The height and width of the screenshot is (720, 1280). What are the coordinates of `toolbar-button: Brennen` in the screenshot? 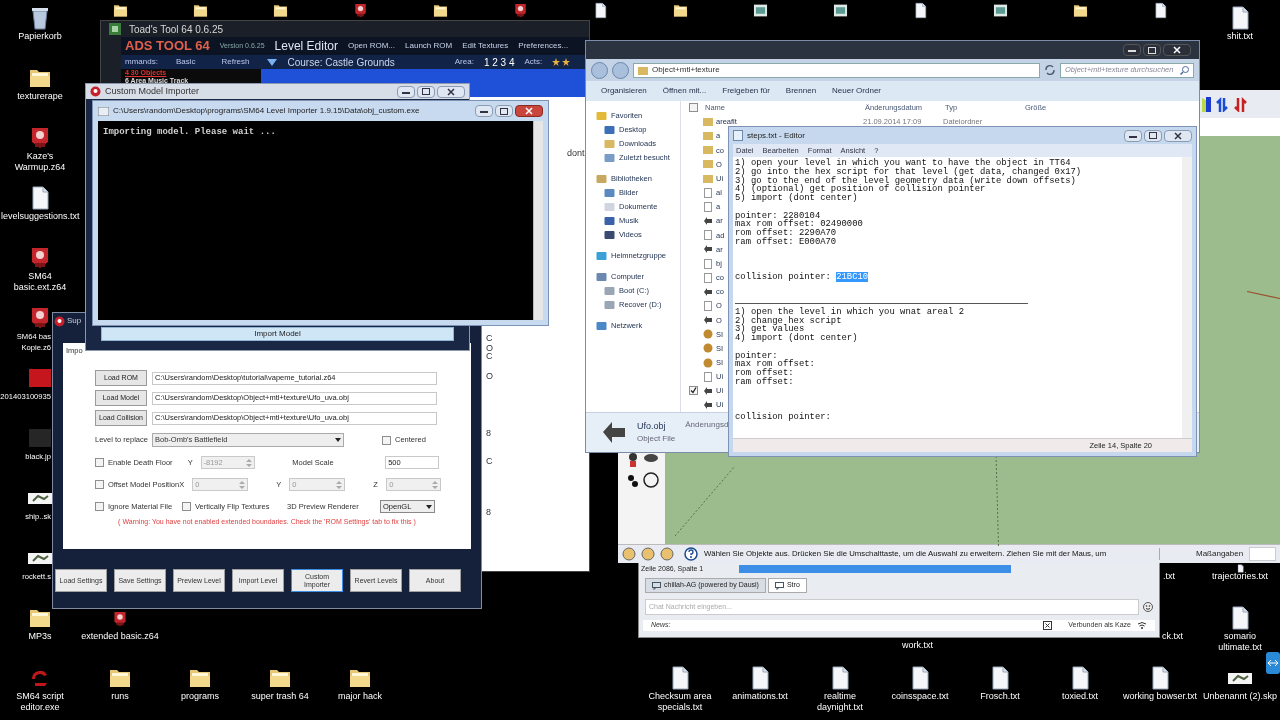 It's located at (801, 91).